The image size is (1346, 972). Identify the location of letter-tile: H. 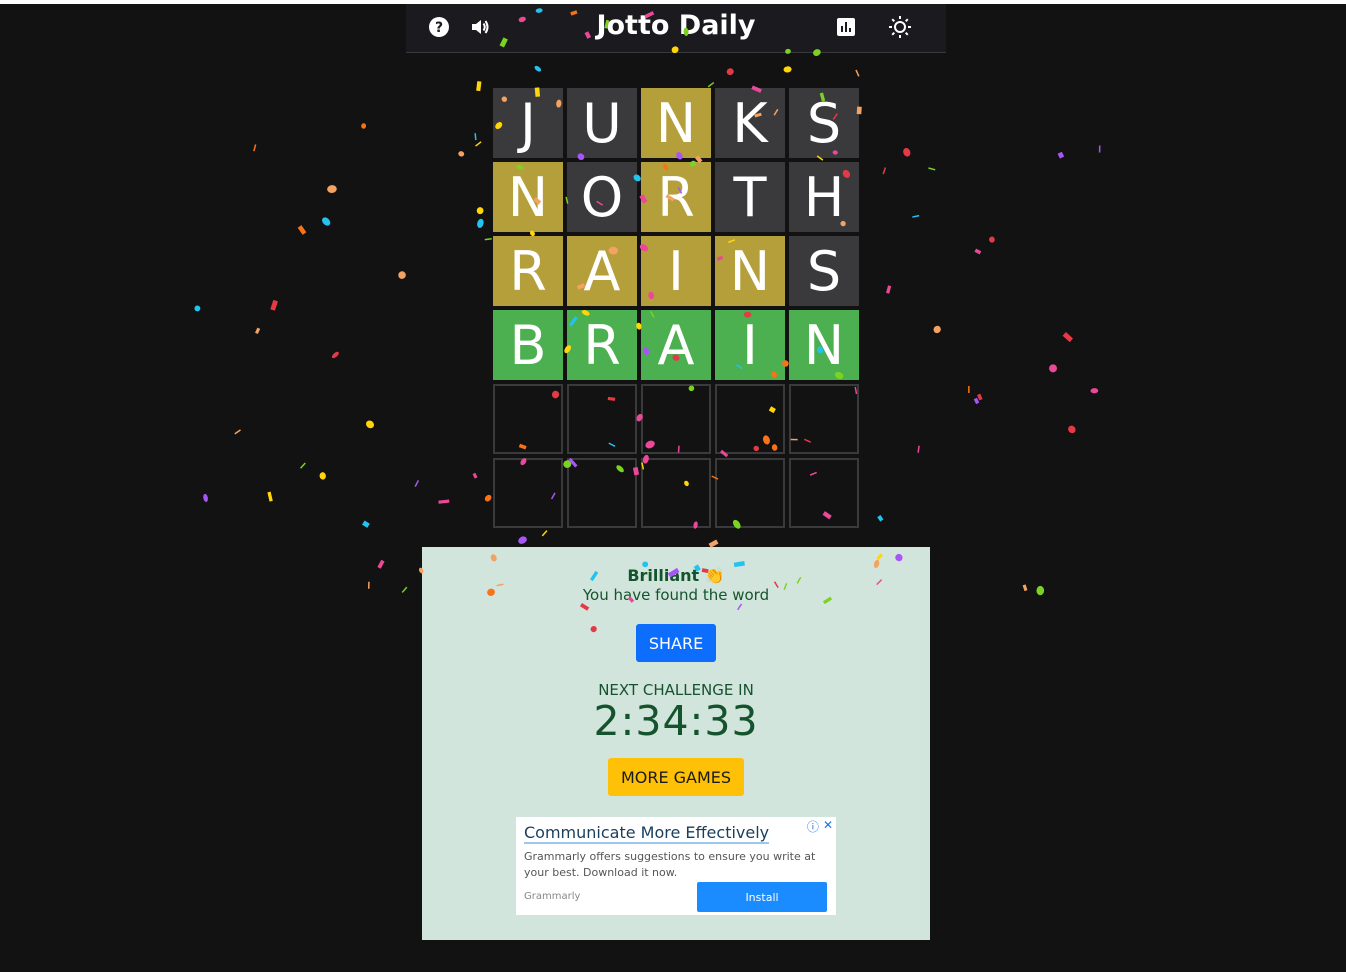
(824, 197).